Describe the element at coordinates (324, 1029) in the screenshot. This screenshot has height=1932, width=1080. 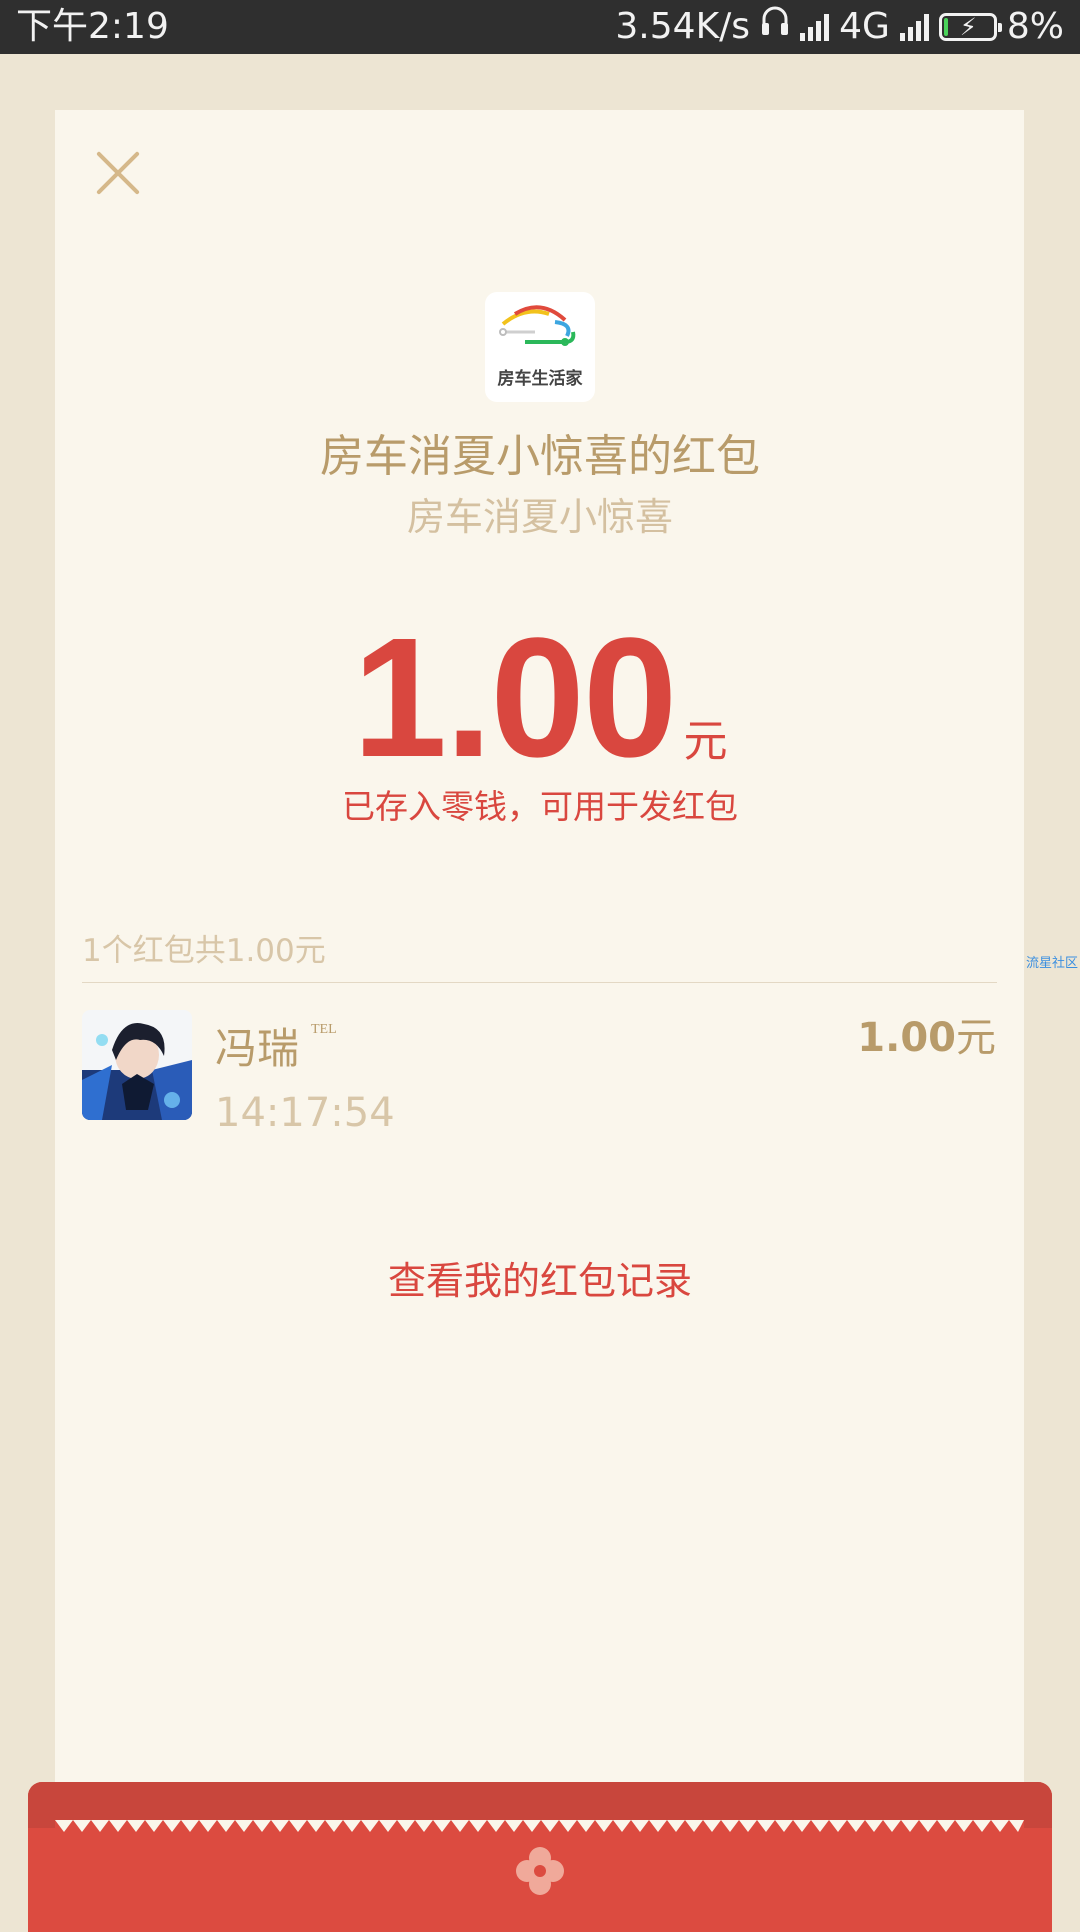
I see `recipient-tag: TEL` at that location.